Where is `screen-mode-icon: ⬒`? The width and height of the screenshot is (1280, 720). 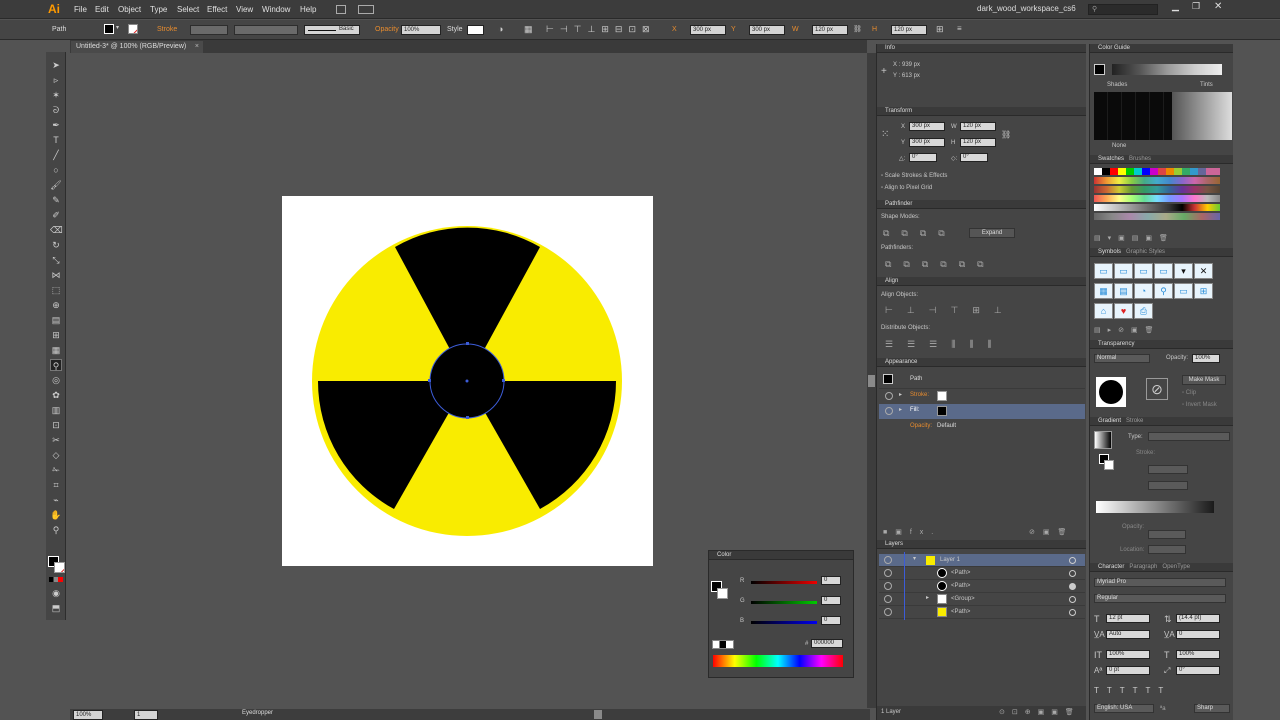
screen-mode-icon: ⬒ is located at coordinates (56, 608).